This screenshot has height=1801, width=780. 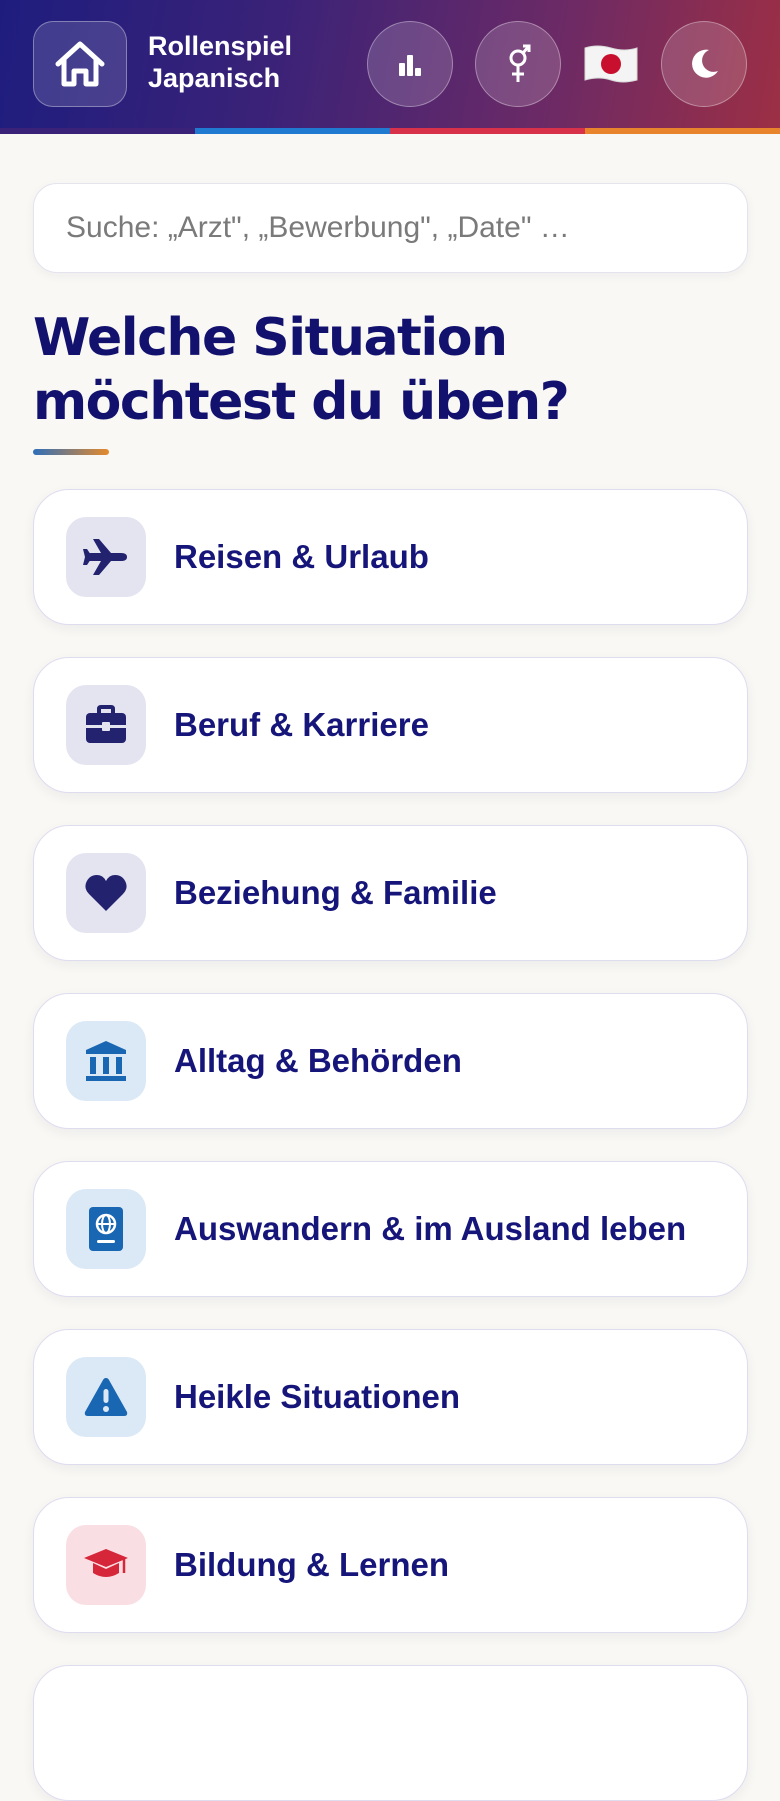 I want to click on passport-icon, so click(x=106, y=1229).